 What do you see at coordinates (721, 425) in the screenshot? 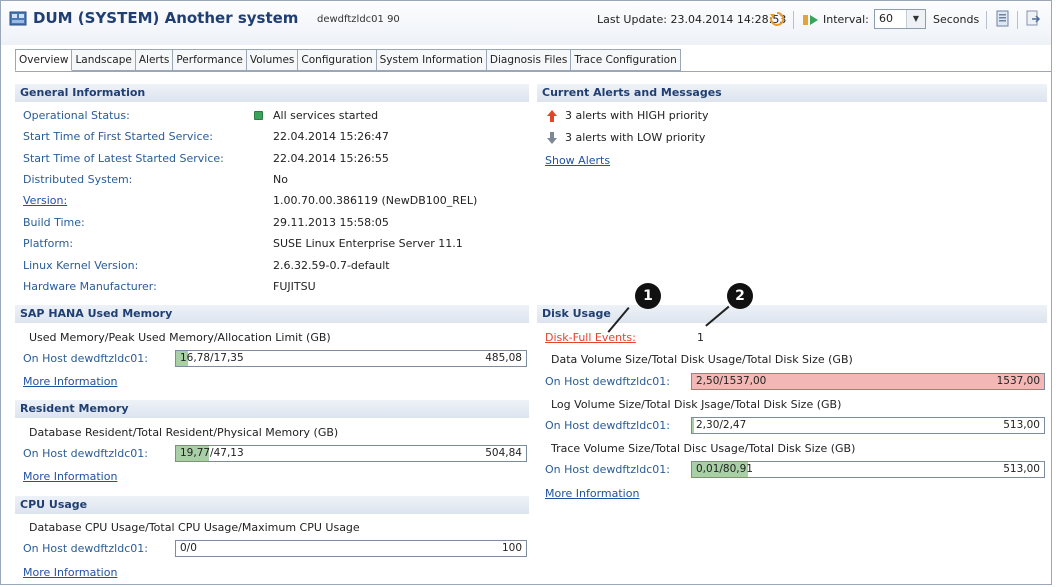
I see `log-volume-value: 2,30/2,47` at bounding box center [721, 425].